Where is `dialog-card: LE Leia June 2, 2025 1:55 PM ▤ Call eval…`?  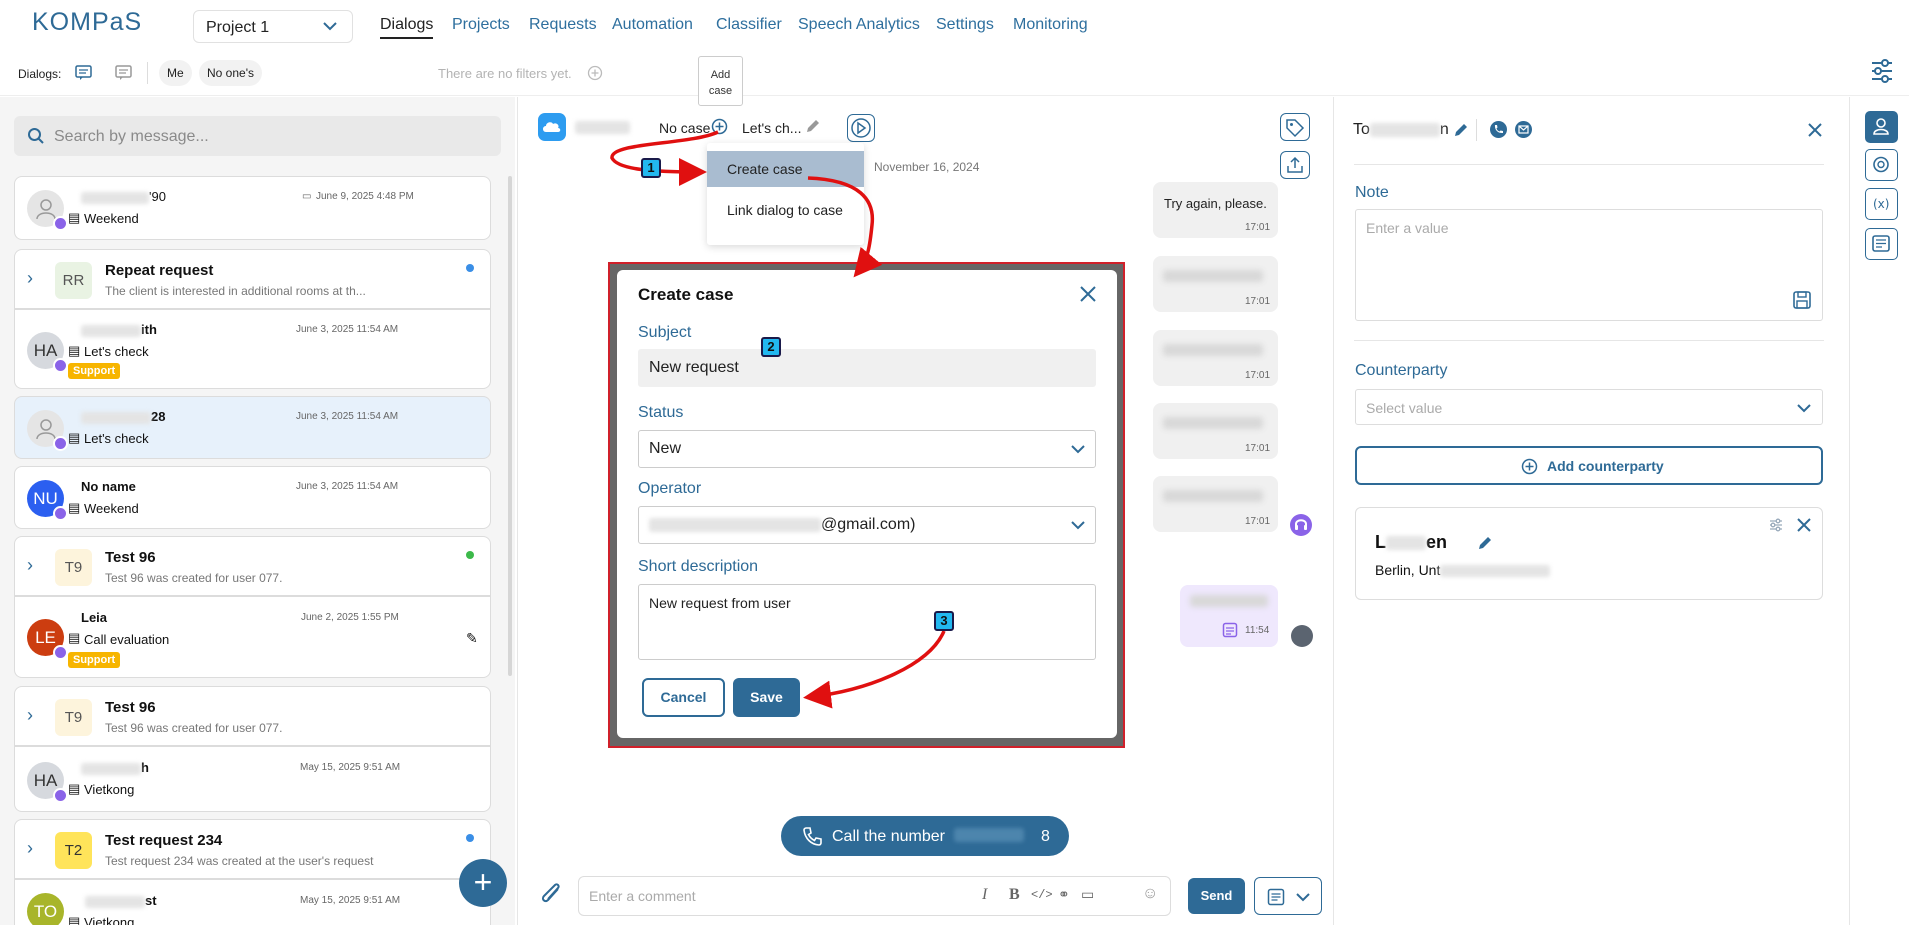 dialog-card: LE Leia June 2, 2025 1:55 PM ▤ Call eval… is located at coordinates (252, 637).